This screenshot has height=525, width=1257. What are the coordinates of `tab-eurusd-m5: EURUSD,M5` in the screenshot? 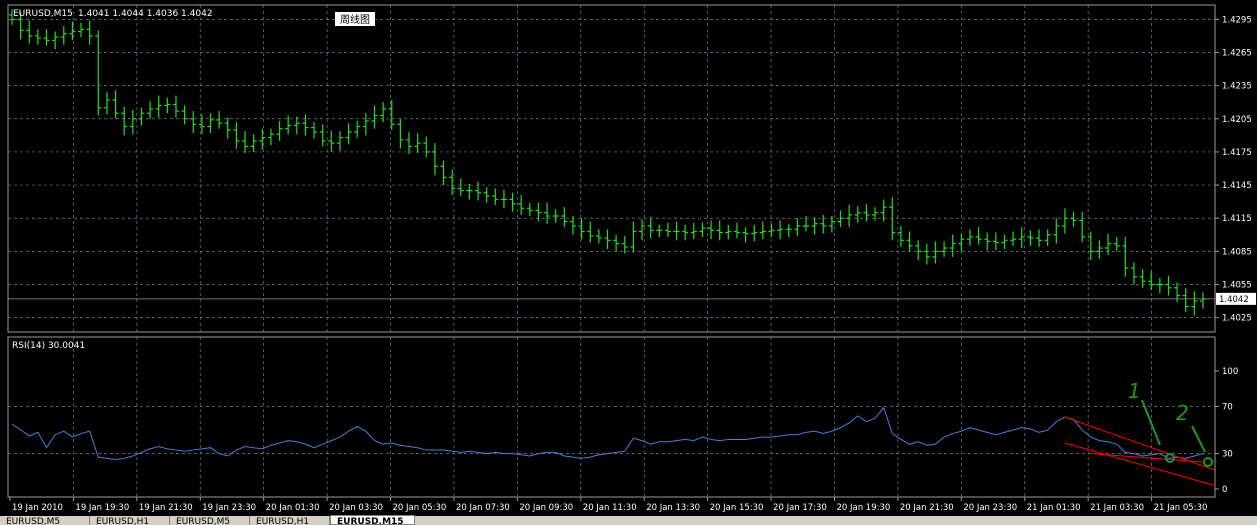 It's located at (45, 520).